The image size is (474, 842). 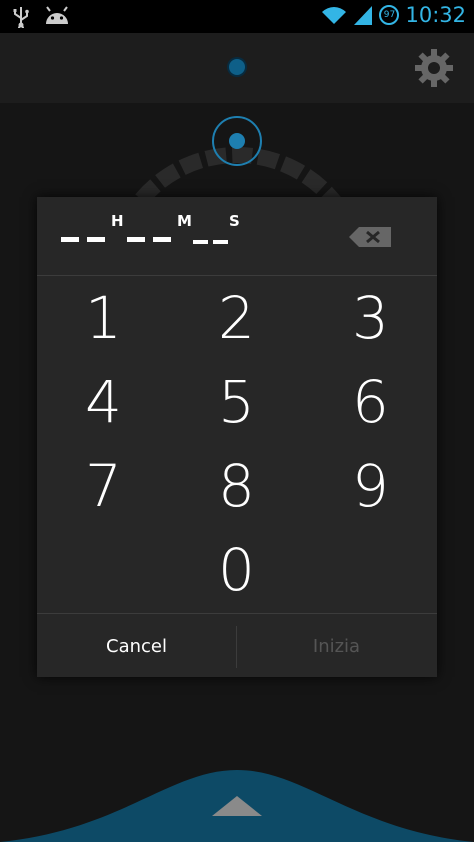 I want to click on dialog-actions: Cancel Inizia, so click(x=237, y=645).